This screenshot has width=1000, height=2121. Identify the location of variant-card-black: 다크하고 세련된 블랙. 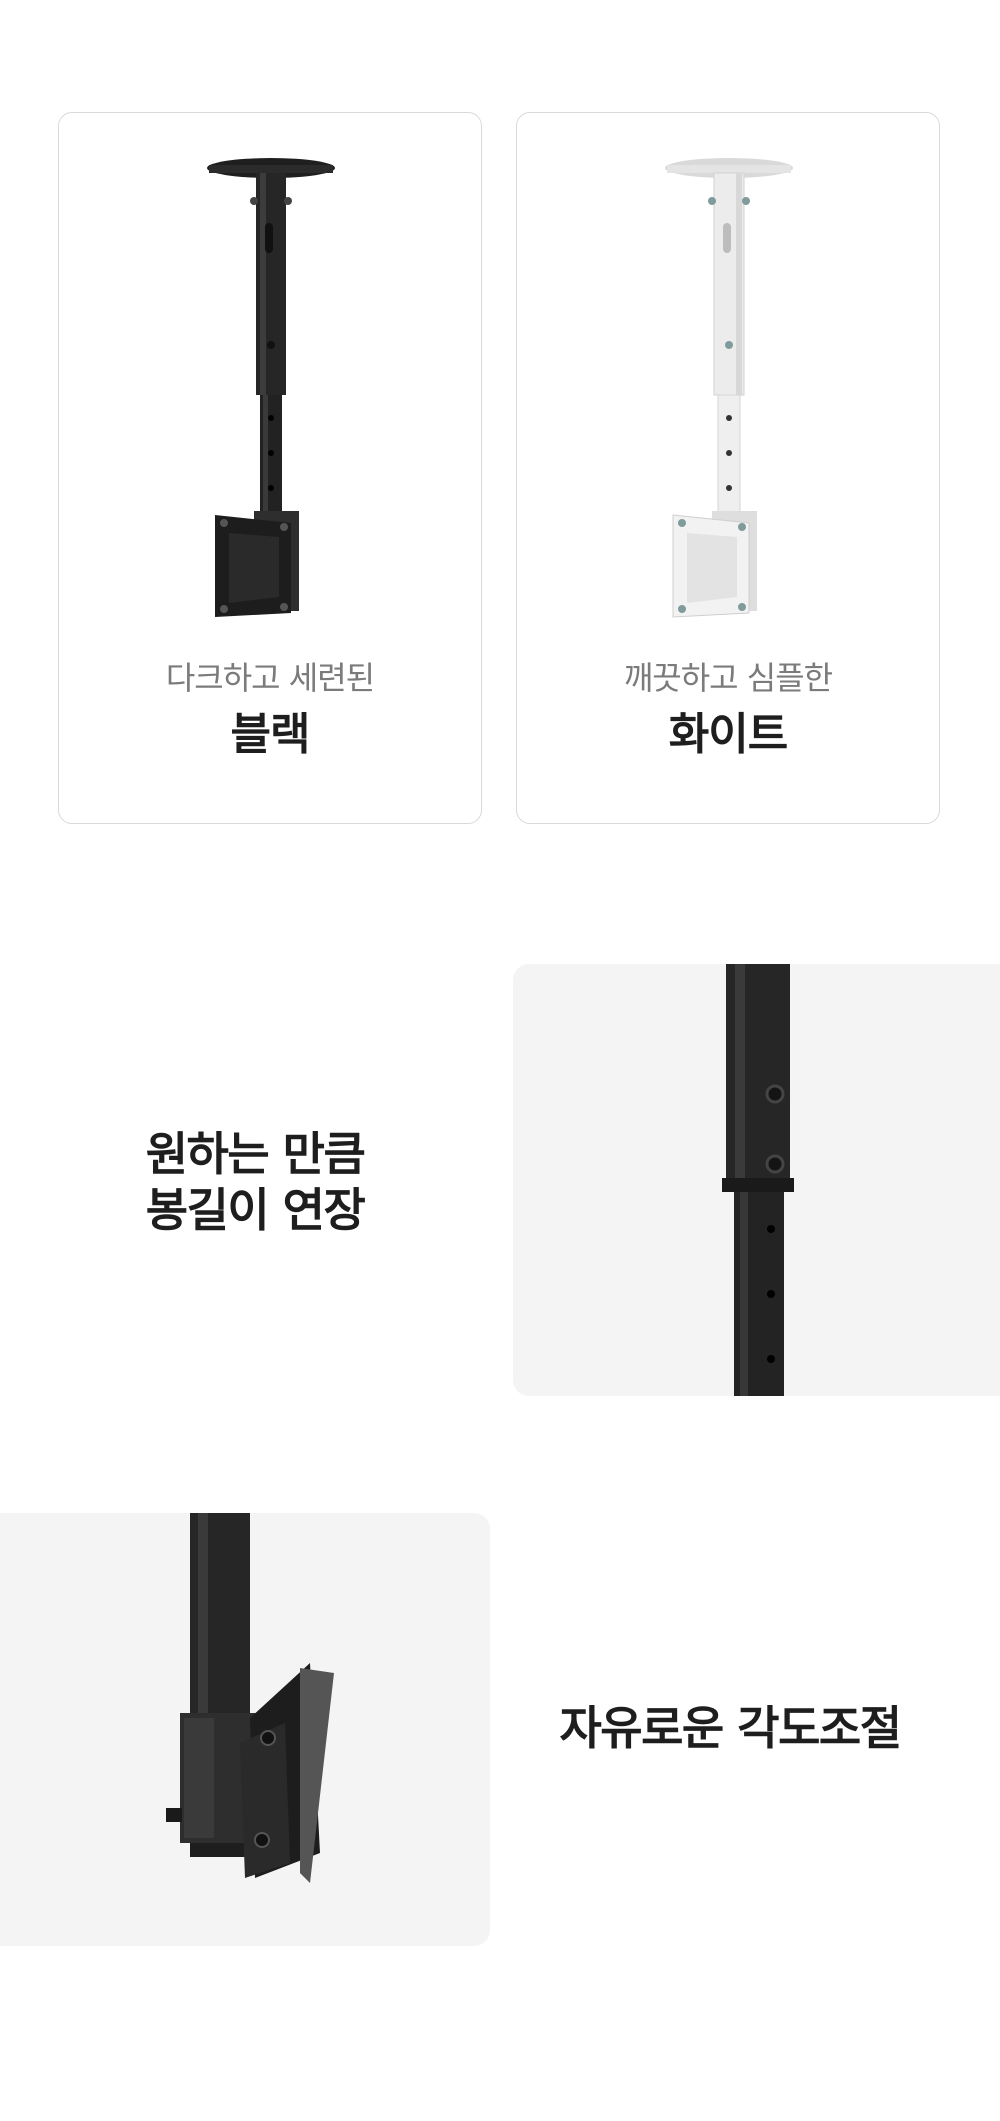
(270, 468).